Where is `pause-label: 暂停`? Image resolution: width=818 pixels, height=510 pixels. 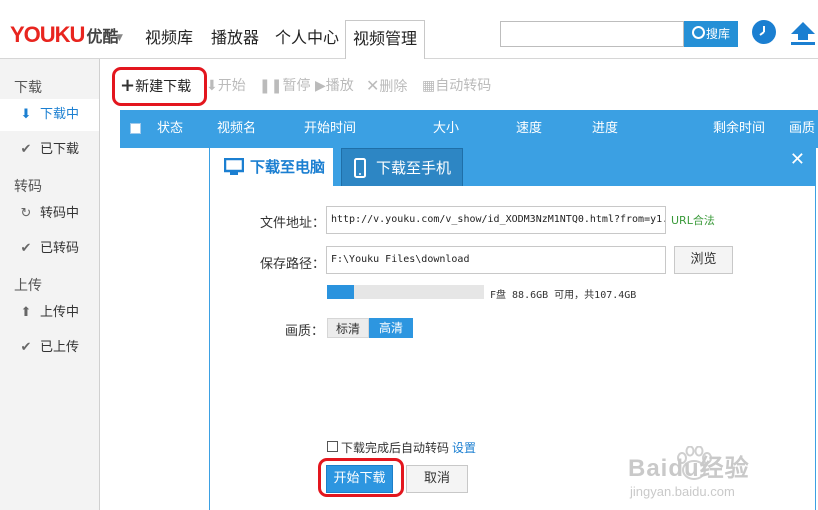
pause-label: 暂停 is located at coordinates (296, 86).